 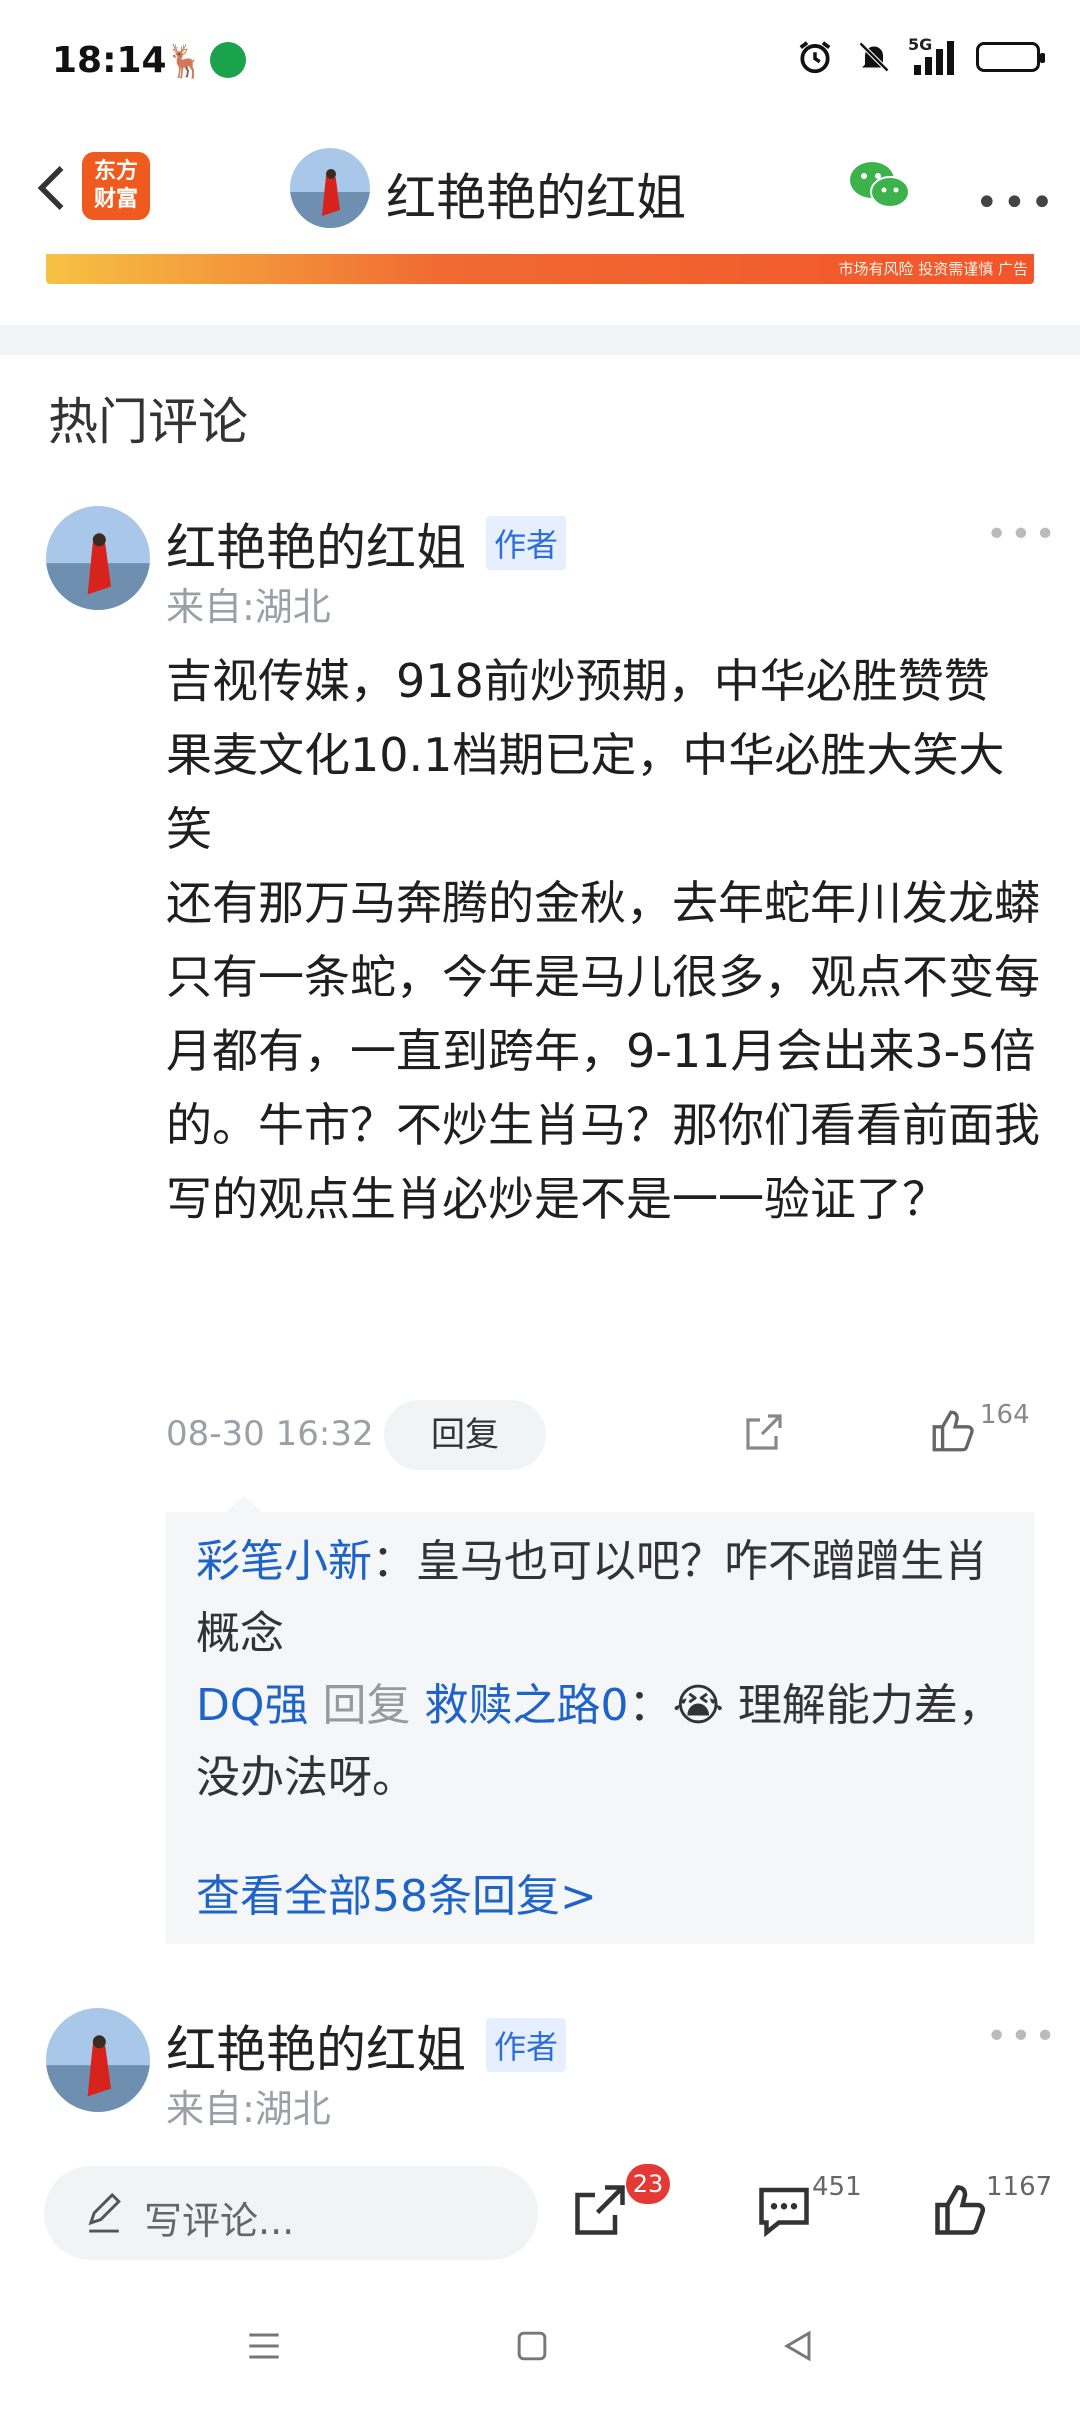 I want to click on bottom-action-bar: 写评论... 23 451 1167, so click(x=540, y=2204).